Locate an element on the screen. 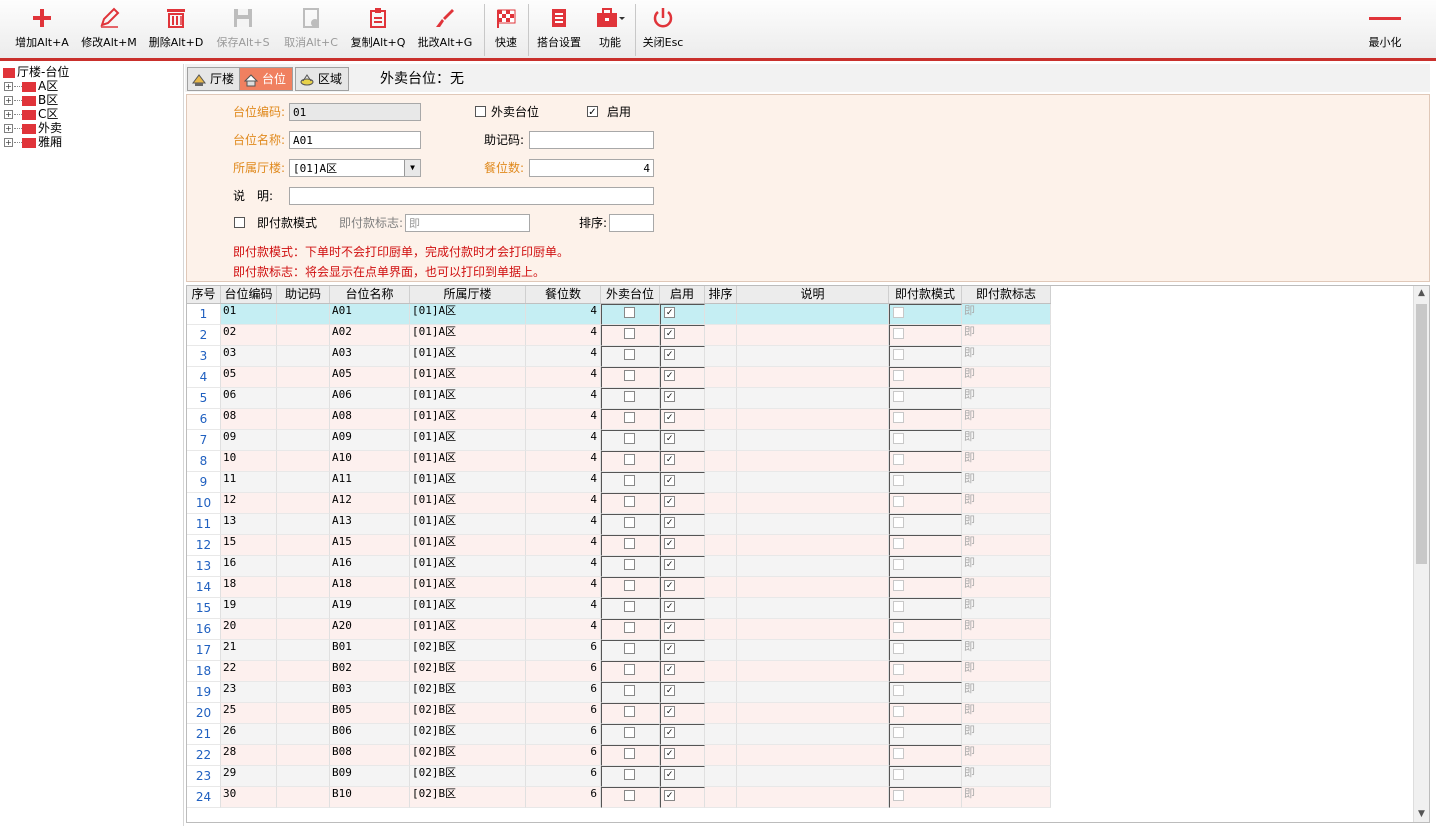 Image resolution: width=1436 pixels, height=826 pixels. table-row: 6 08 A08 [01]A区 4 ✓ 即 is located at coordinates (619, 419).